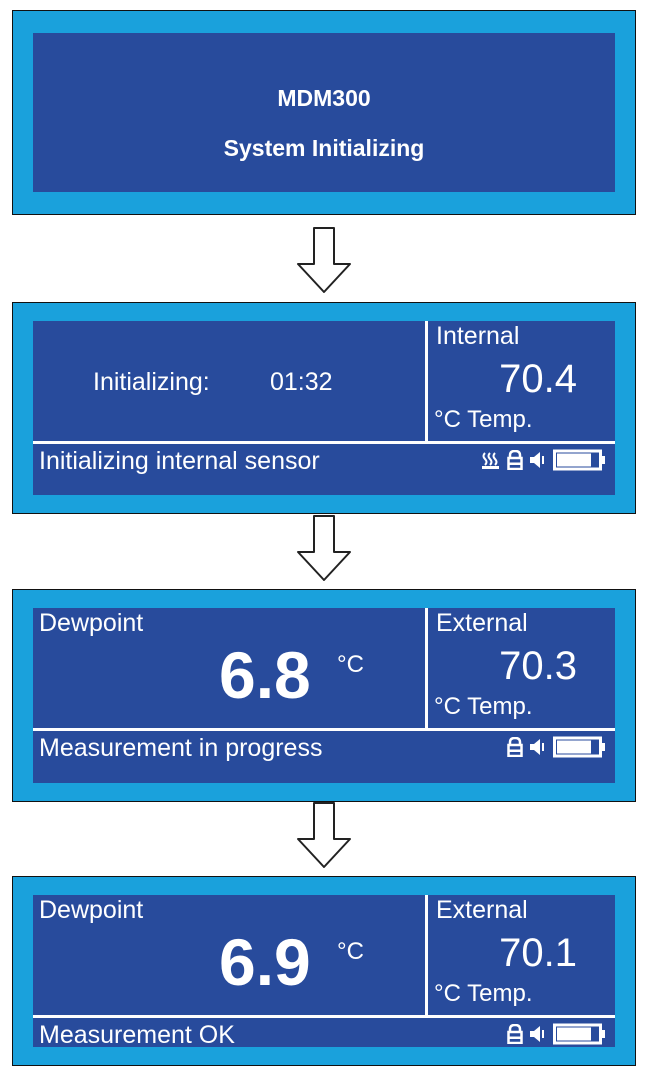 The height and width of the screenshot is (1075, 648). I want to click on initializing-countdown: 01:32, so click(301, 382).